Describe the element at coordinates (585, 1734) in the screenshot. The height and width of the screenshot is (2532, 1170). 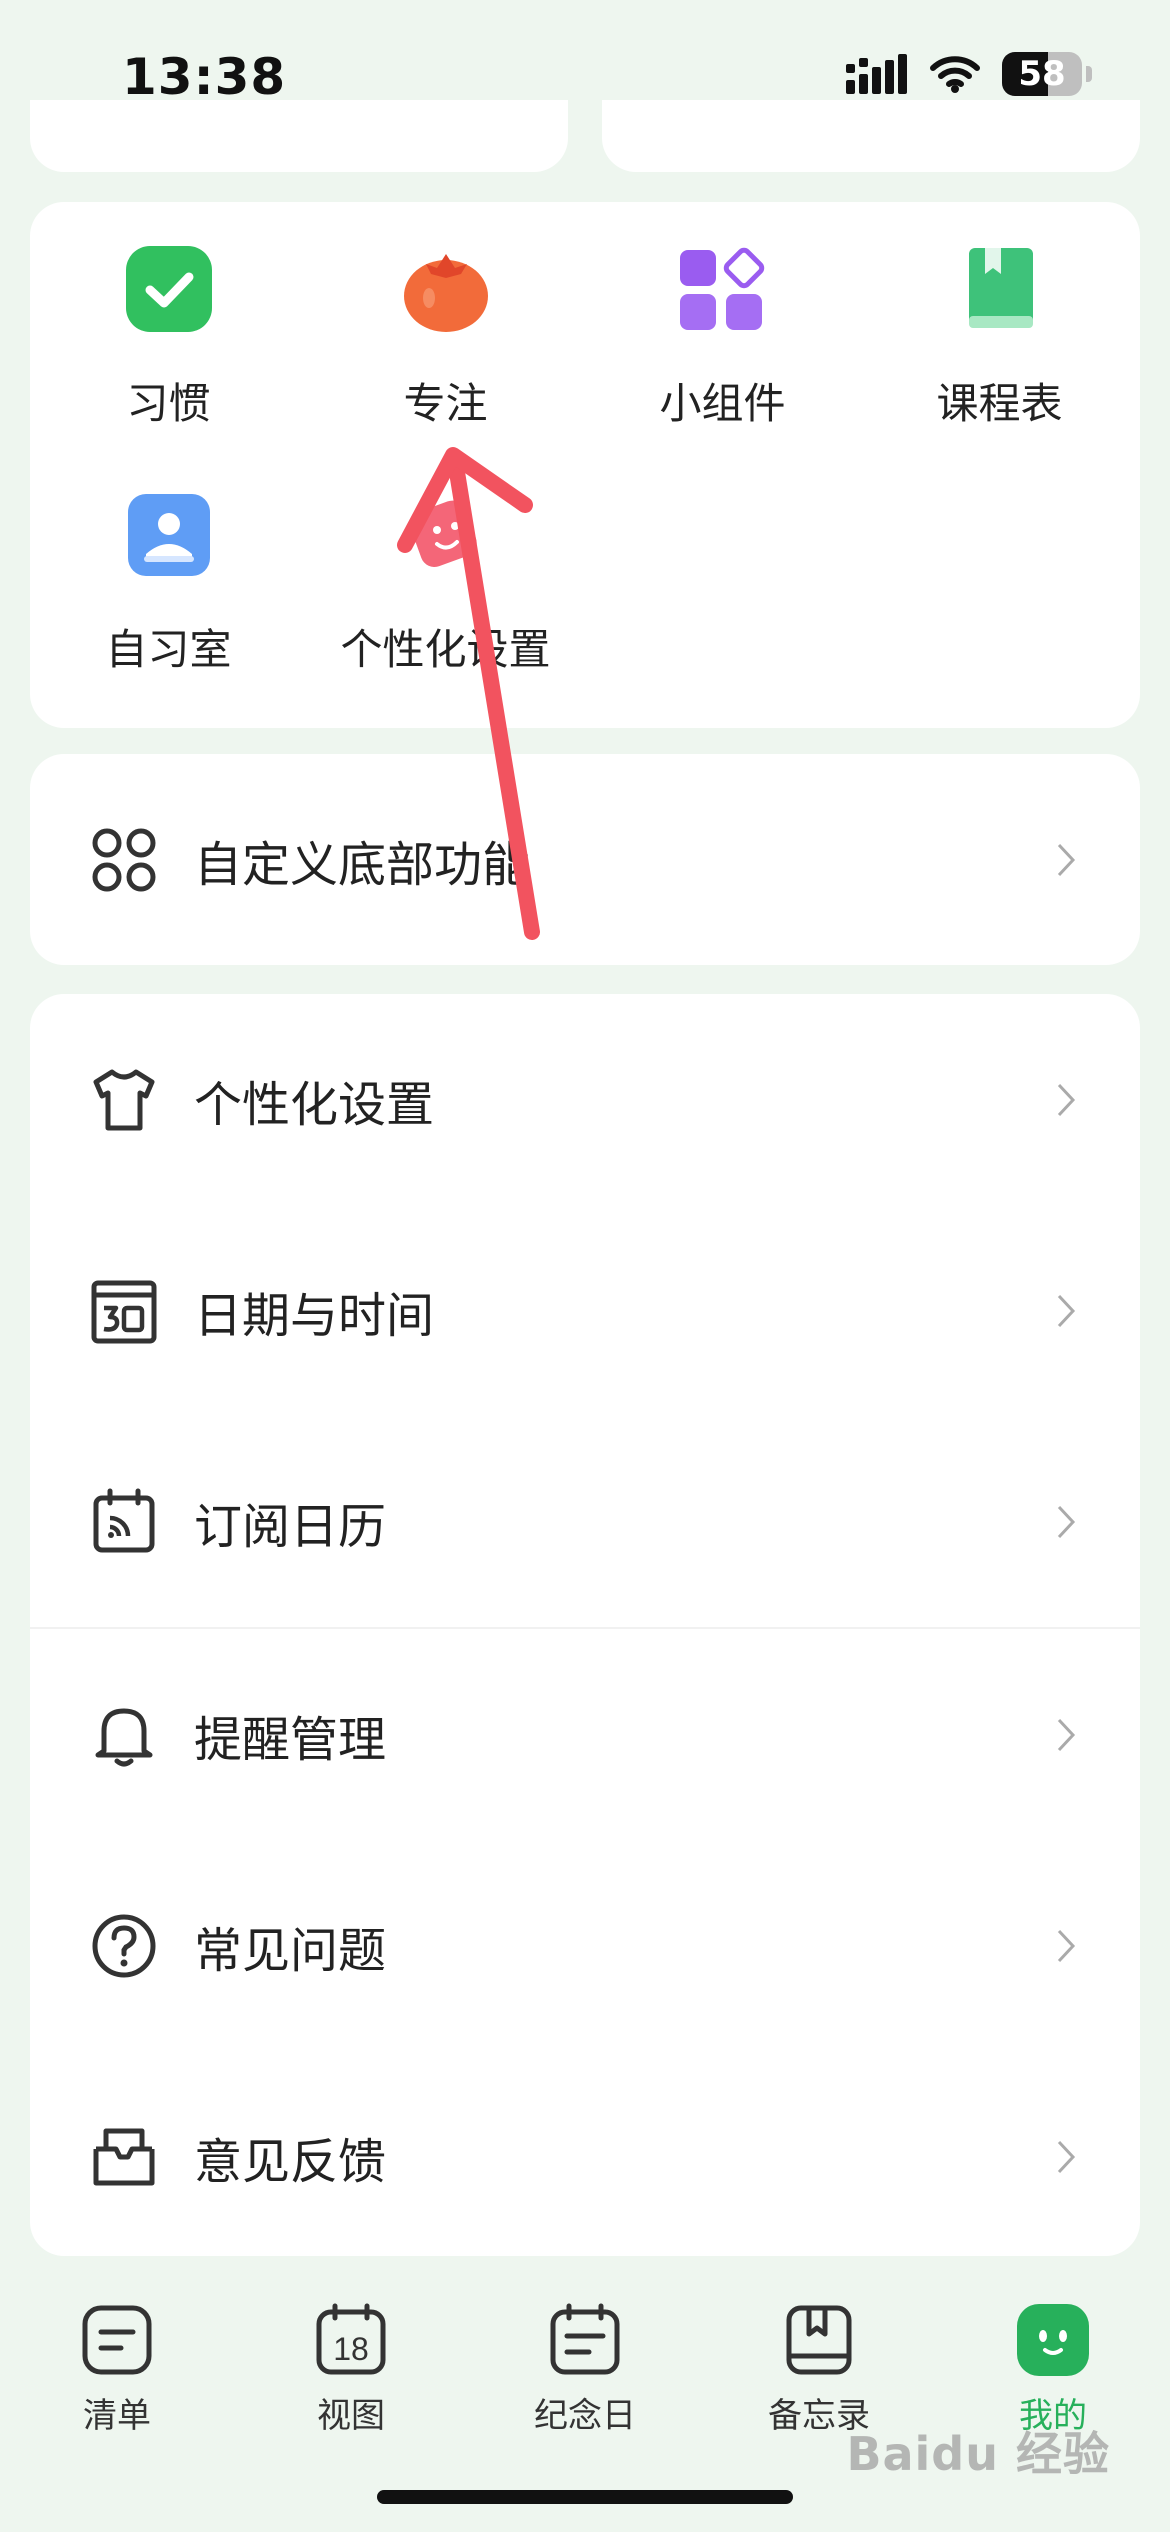
I see `row-reminder: 提醒管理` at that location.